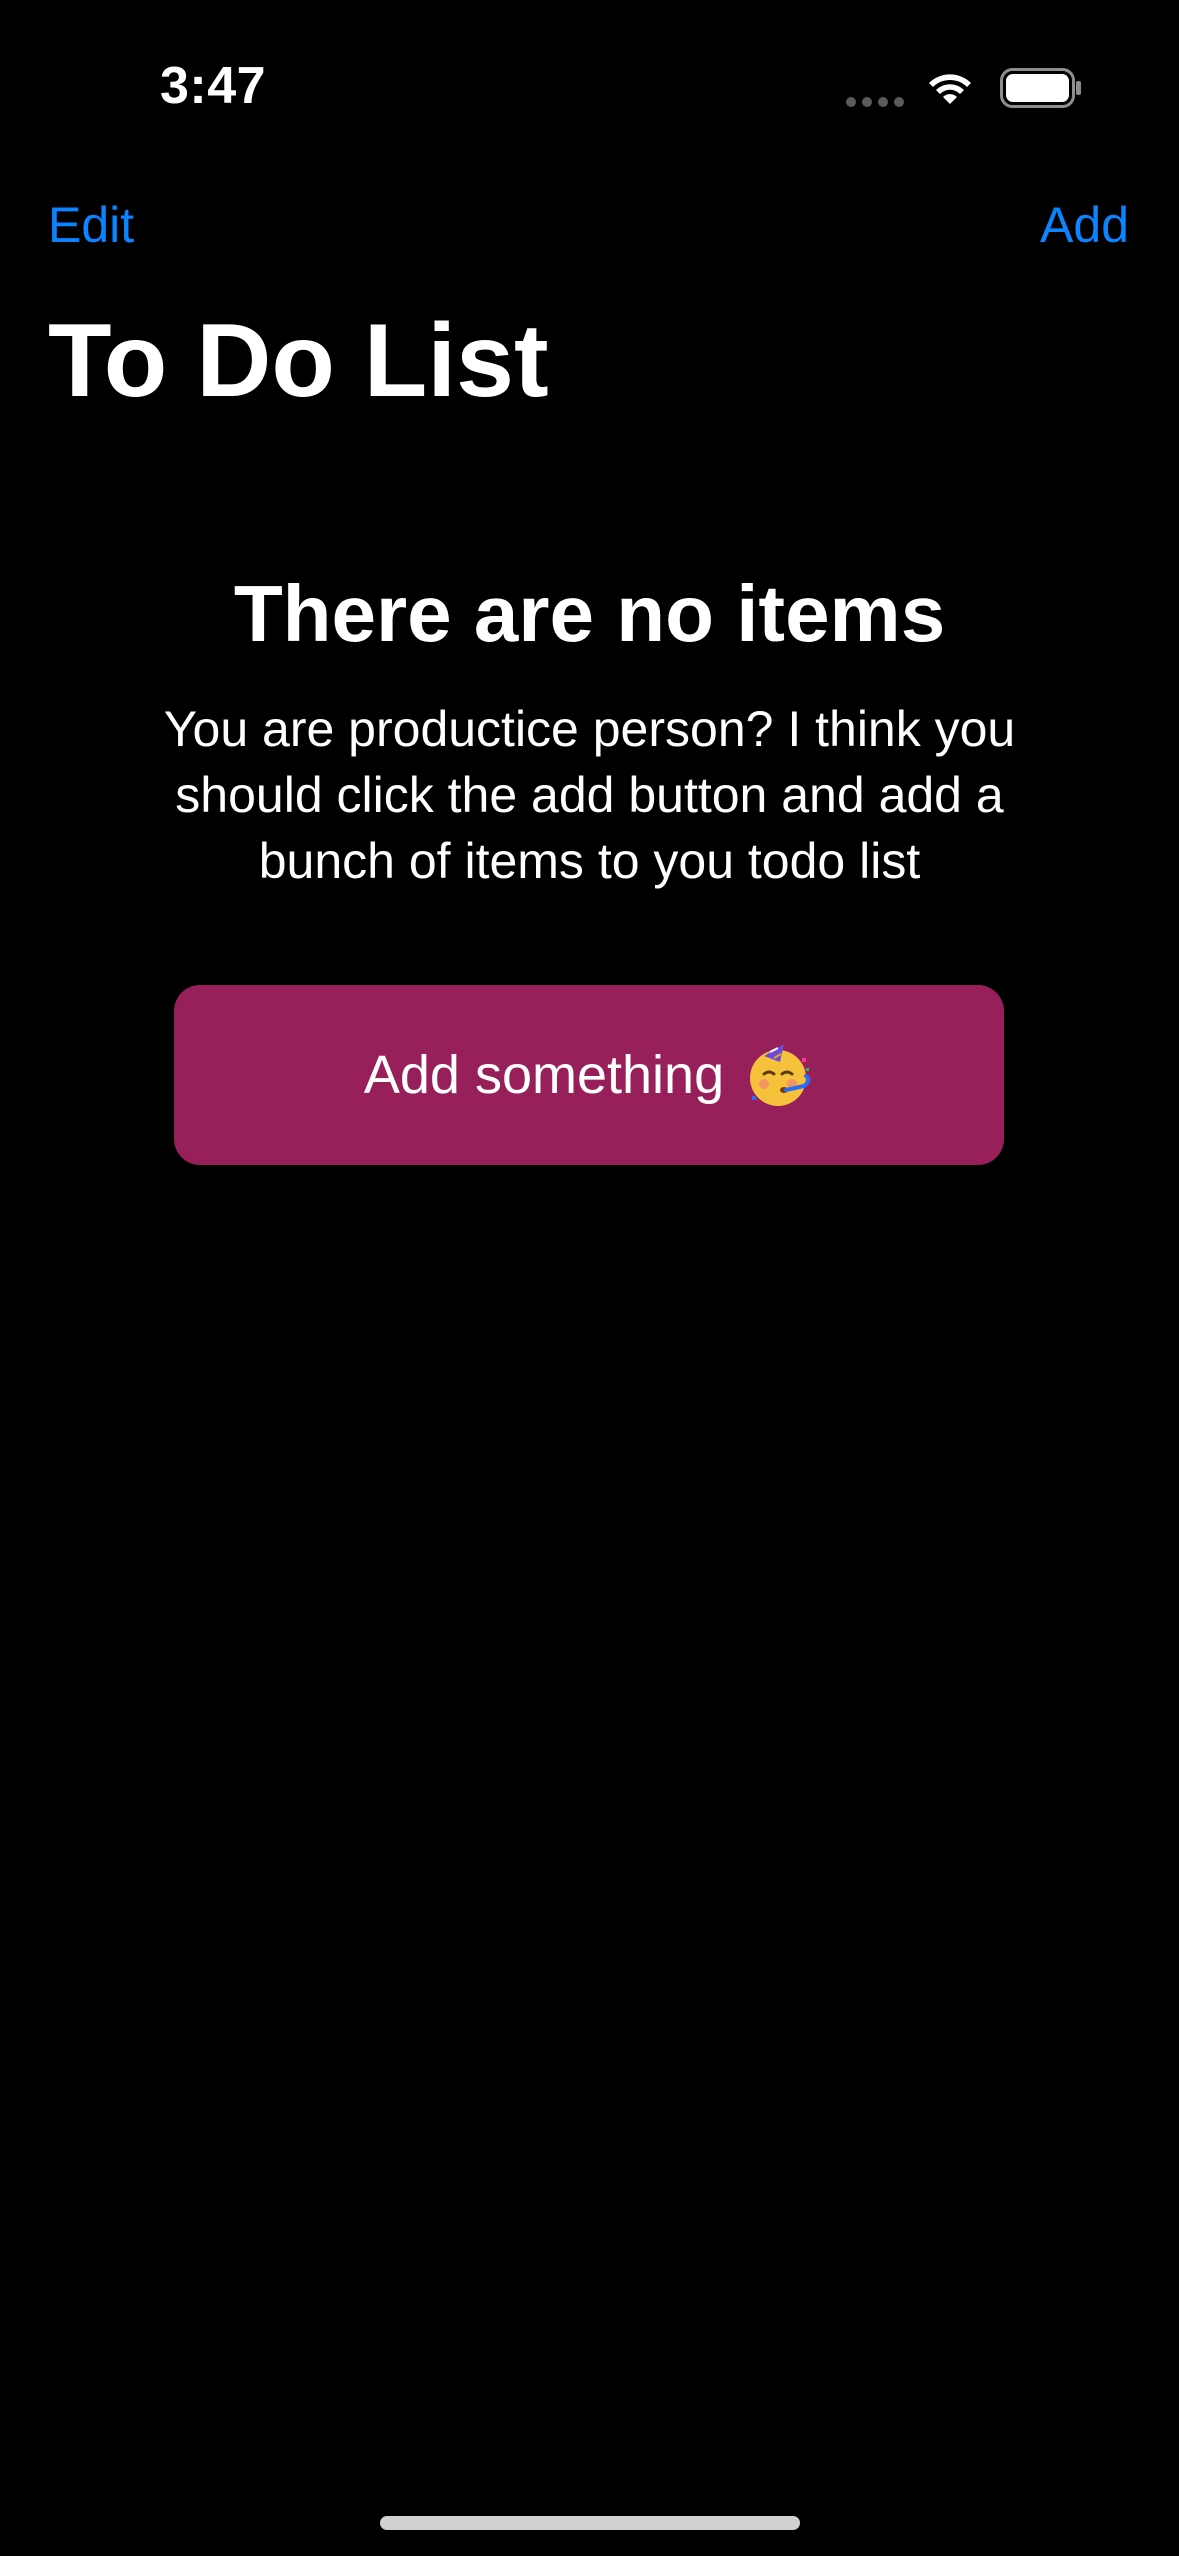 The image size is (1179, 2556). Describe the element at coordinates (91, 225) in the screenshot. I see `edit-button: Edit` at that location.